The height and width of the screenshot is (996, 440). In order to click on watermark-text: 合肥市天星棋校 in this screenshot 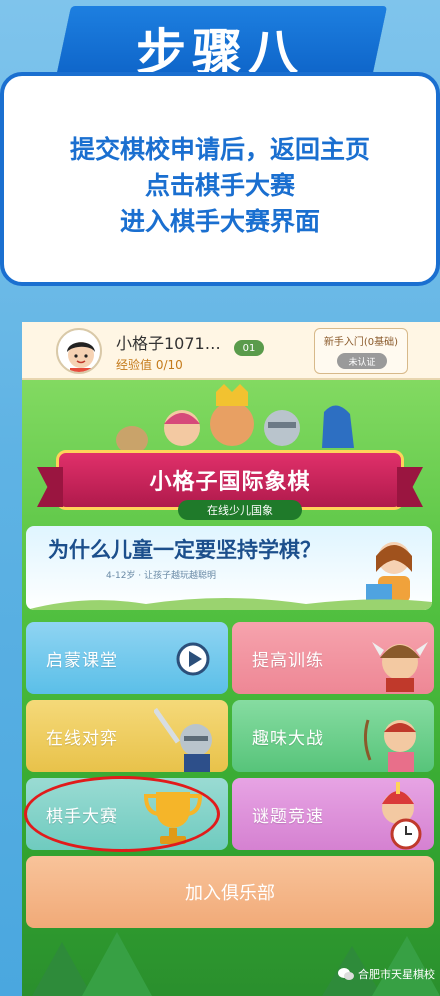, I will do `click(396, 974)`.